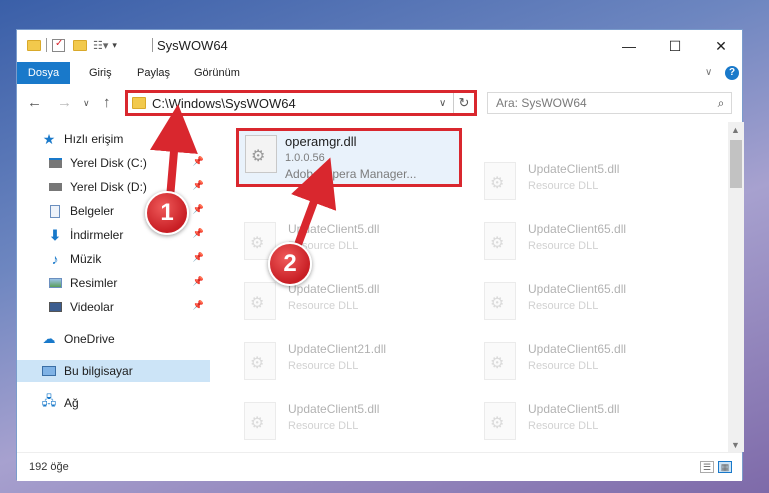 The height and width of the screenshot is (493, 769). What do you see at coordinates (55, 307) in the screenshot?
I see `videos-icon` at bounding box center [55, 307].